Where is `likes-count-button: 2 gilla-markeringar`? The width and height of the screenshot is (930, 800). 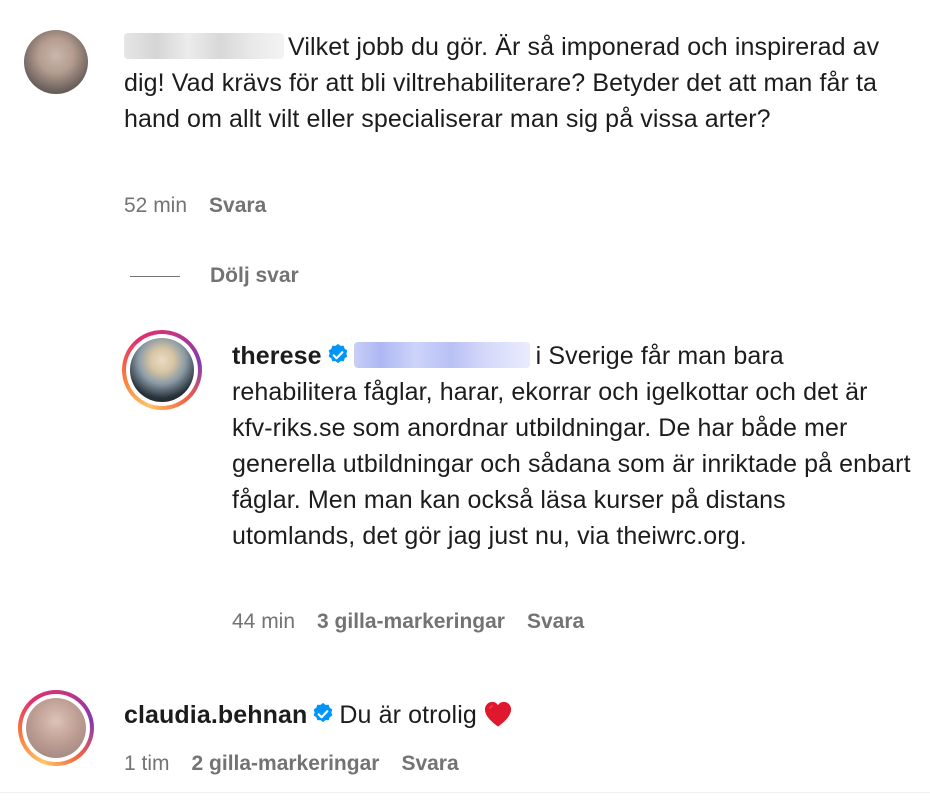 likes-count-button: 2 gilla-markeringar is located at coordinates (286, 763).